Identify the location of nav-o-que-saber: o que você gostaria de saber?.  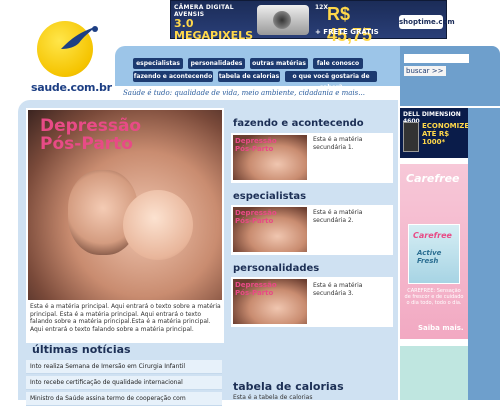
(331, 81).